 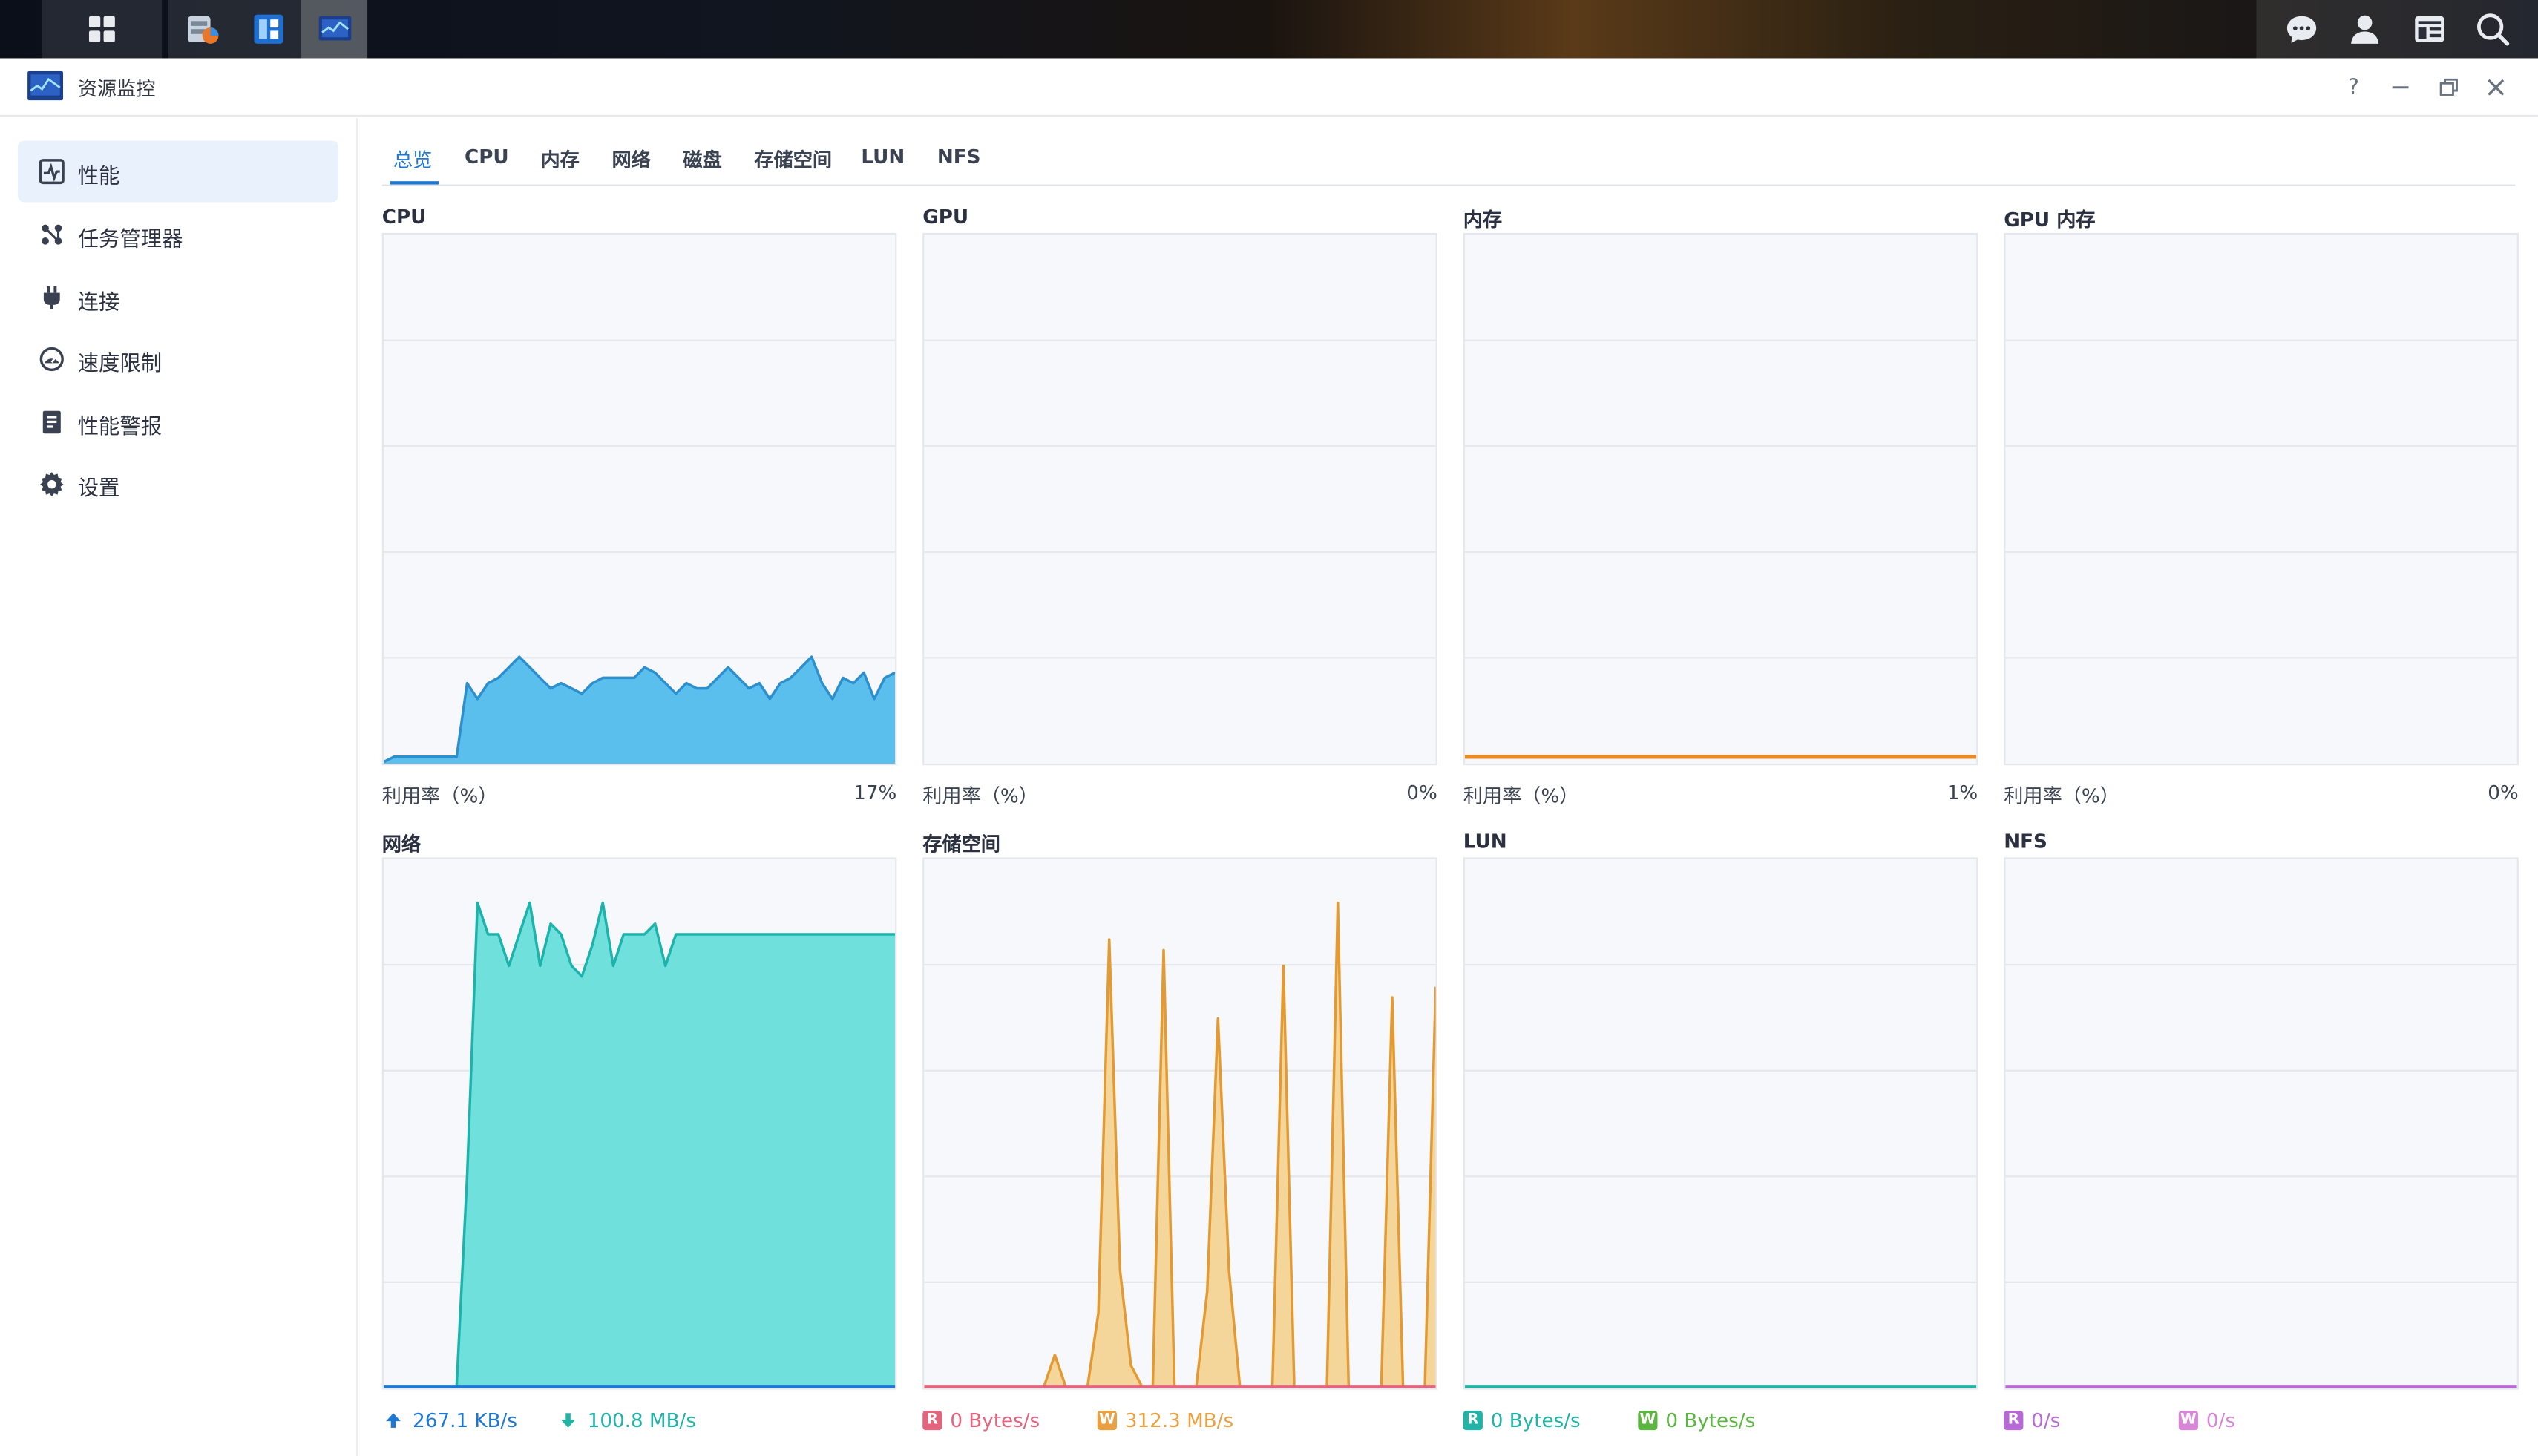 I want to click on volume-area, so click(x=1180, y=1145).